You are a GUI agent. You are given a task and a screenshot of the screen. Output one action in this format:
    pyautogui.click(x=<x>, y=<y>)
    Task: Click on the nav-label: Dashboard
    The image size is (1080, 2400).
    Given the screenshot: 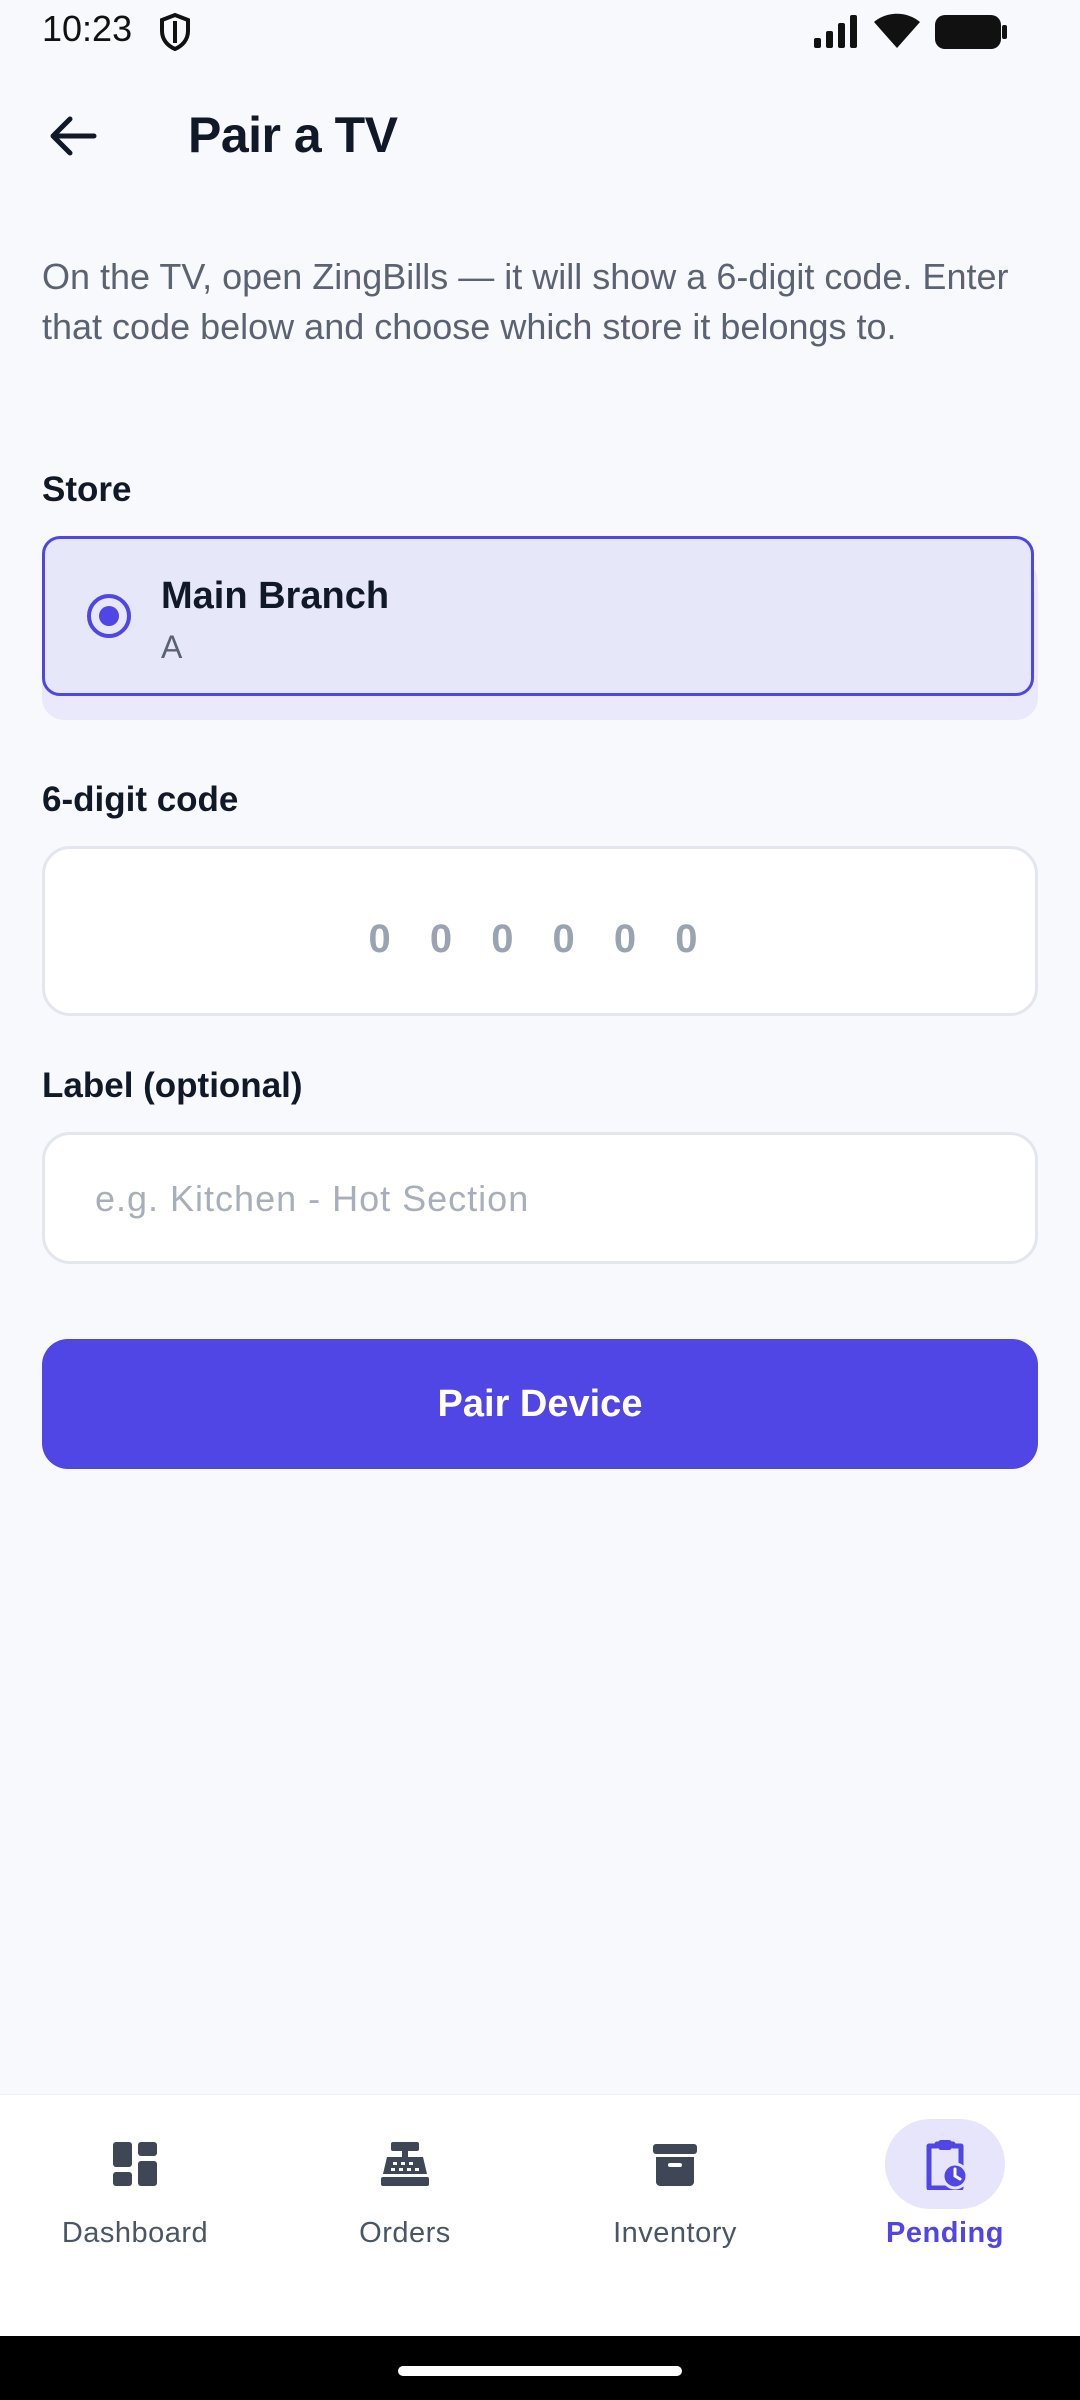 What is the action you would take?
    pyautogui.click(x=135, y=2233)
    